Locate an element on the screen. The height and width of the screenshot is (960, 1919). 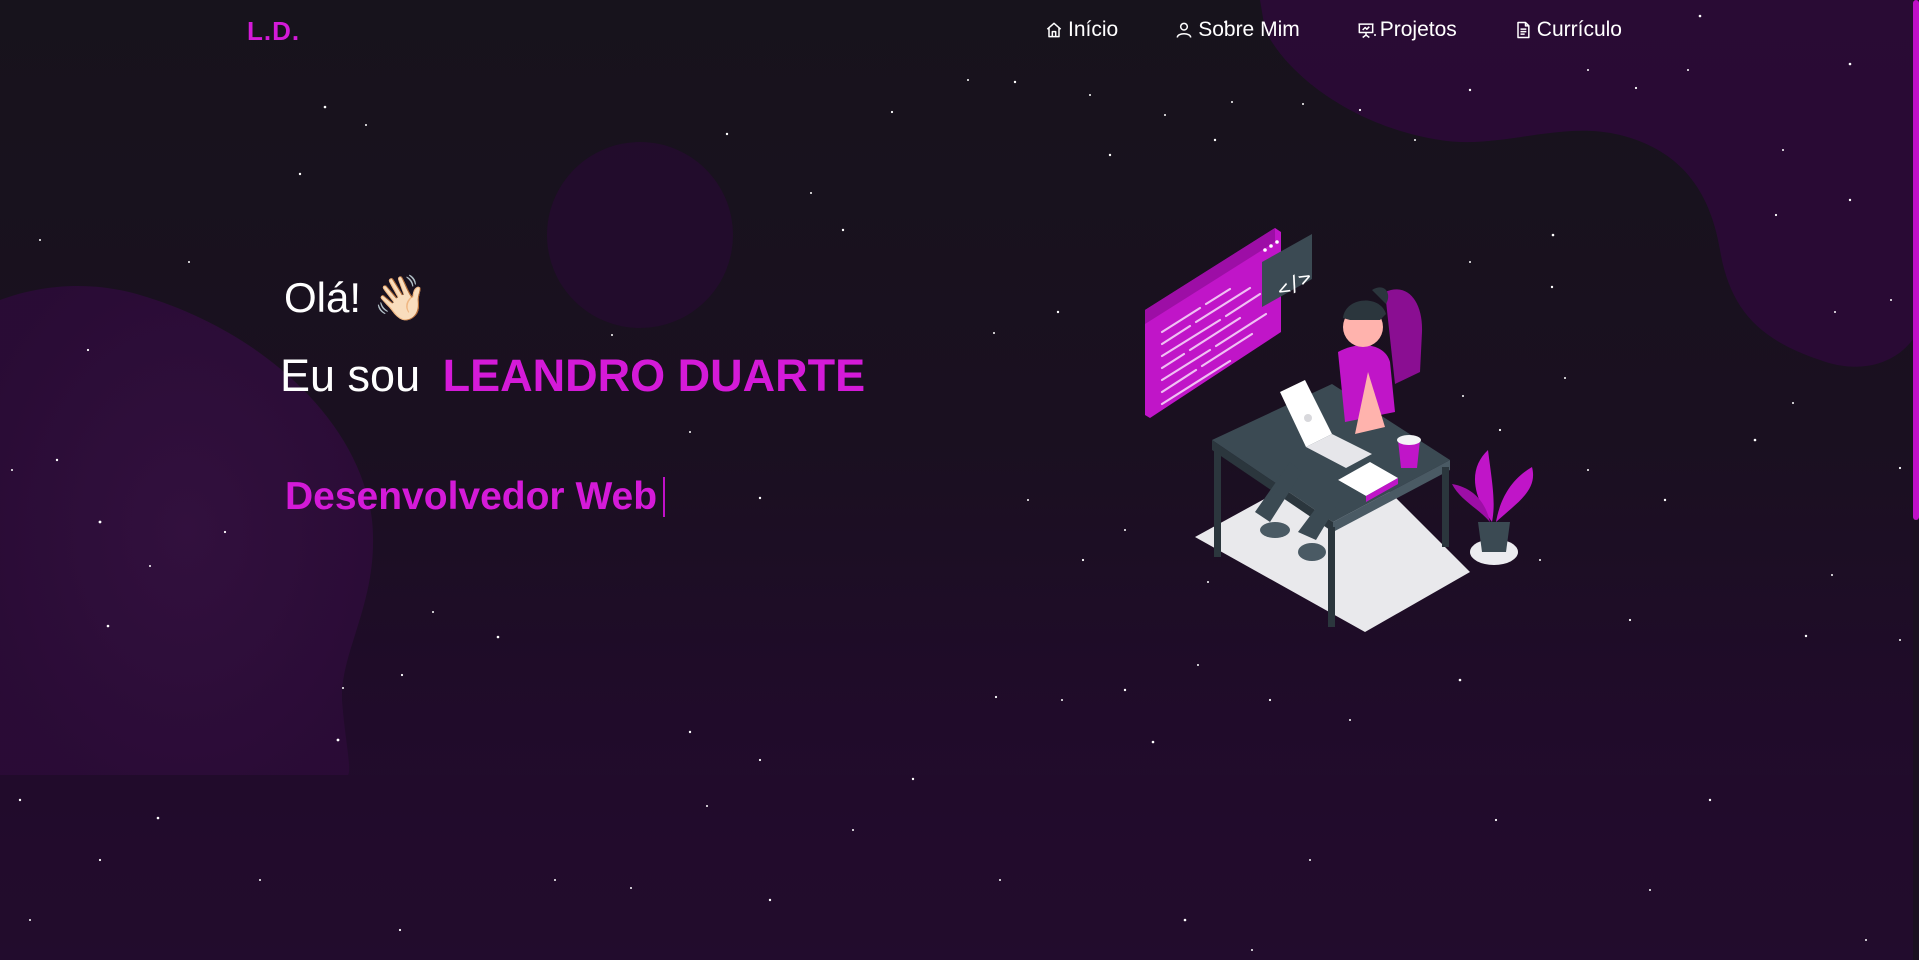
developer-illustration: </> is located at coordinates (1339, 430).